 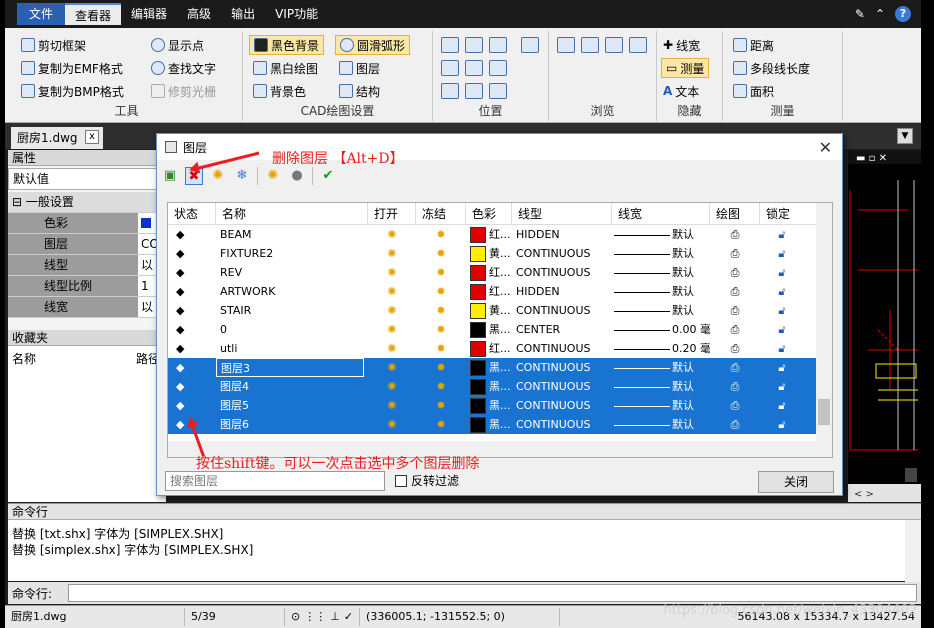 I want to click on checkbox-box, so click(x=401, y=480).